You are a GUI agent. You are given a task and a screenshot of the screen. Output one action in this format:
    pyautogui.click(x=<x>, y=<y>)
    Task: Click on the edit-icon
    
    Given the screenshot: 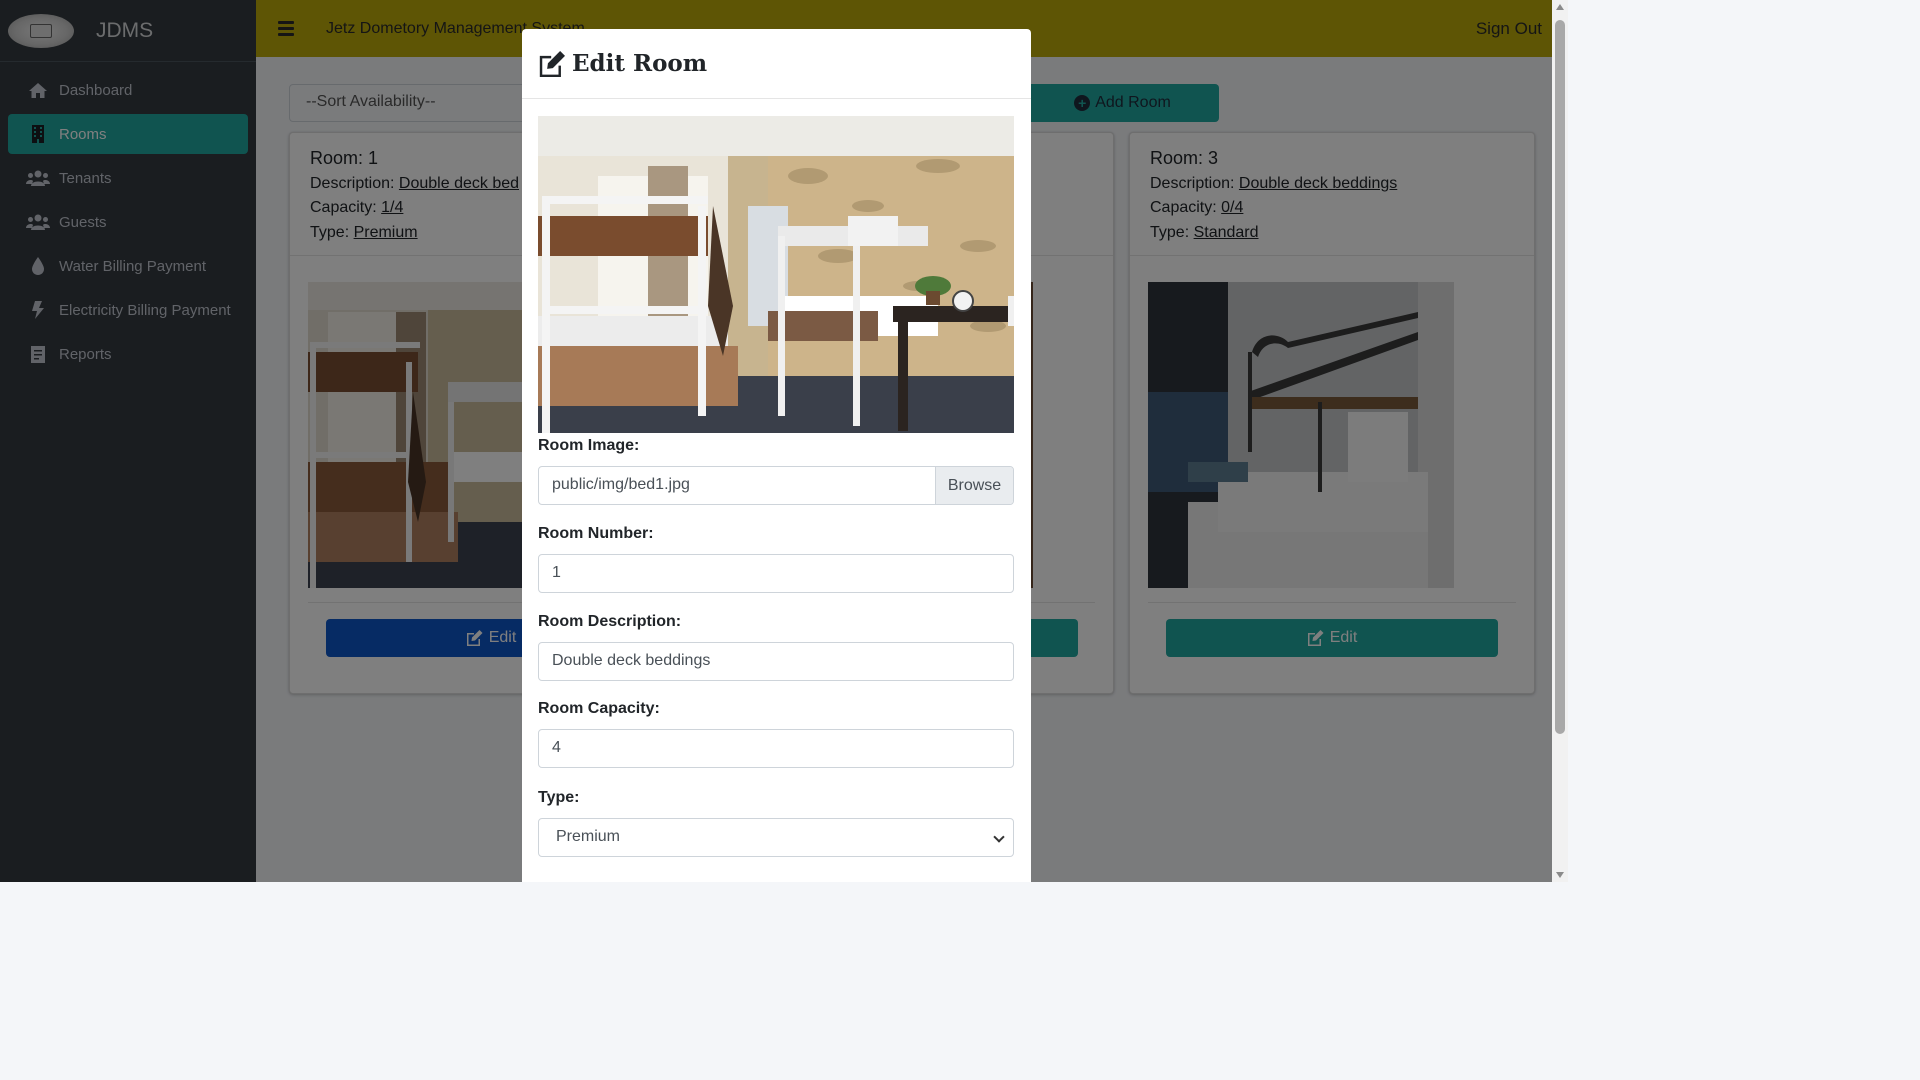 What is the action you would take?
    pyautogui.click(x=552, y=63)
    